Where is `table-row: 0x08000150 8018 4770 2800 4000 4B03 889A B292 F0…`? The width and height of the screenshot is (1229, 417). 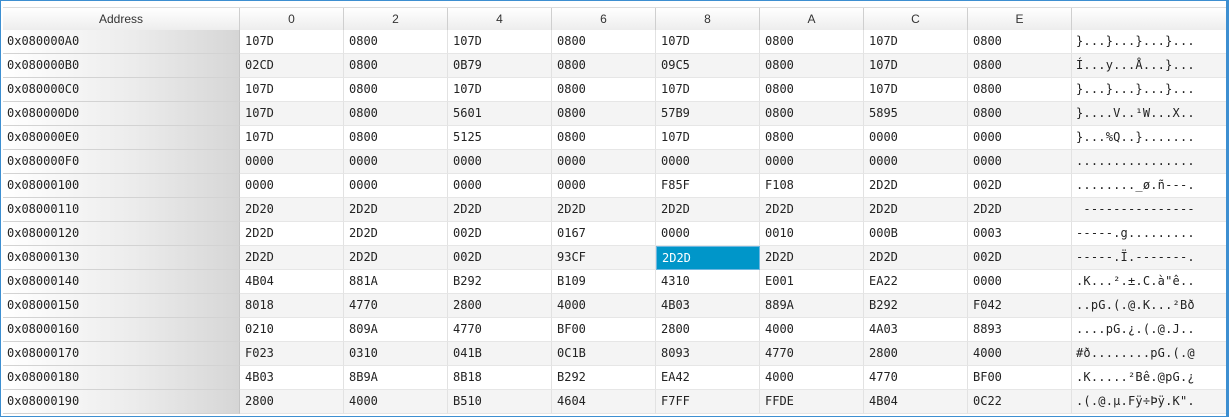 table-row: 0x08000150 8018 4770 2800 4000 4B03 889A B292 F0… is located at coordinates (615, 306).